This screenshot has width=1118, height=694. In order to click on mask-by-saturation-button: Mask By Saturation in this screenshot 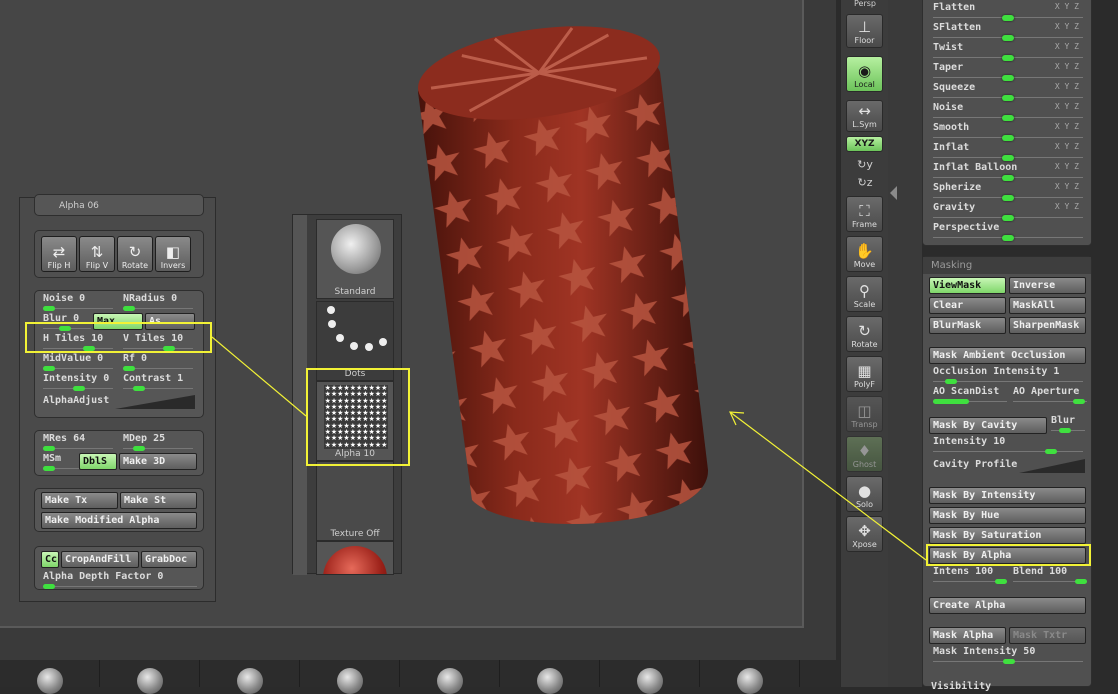, I will do `click(1007, 535)`.